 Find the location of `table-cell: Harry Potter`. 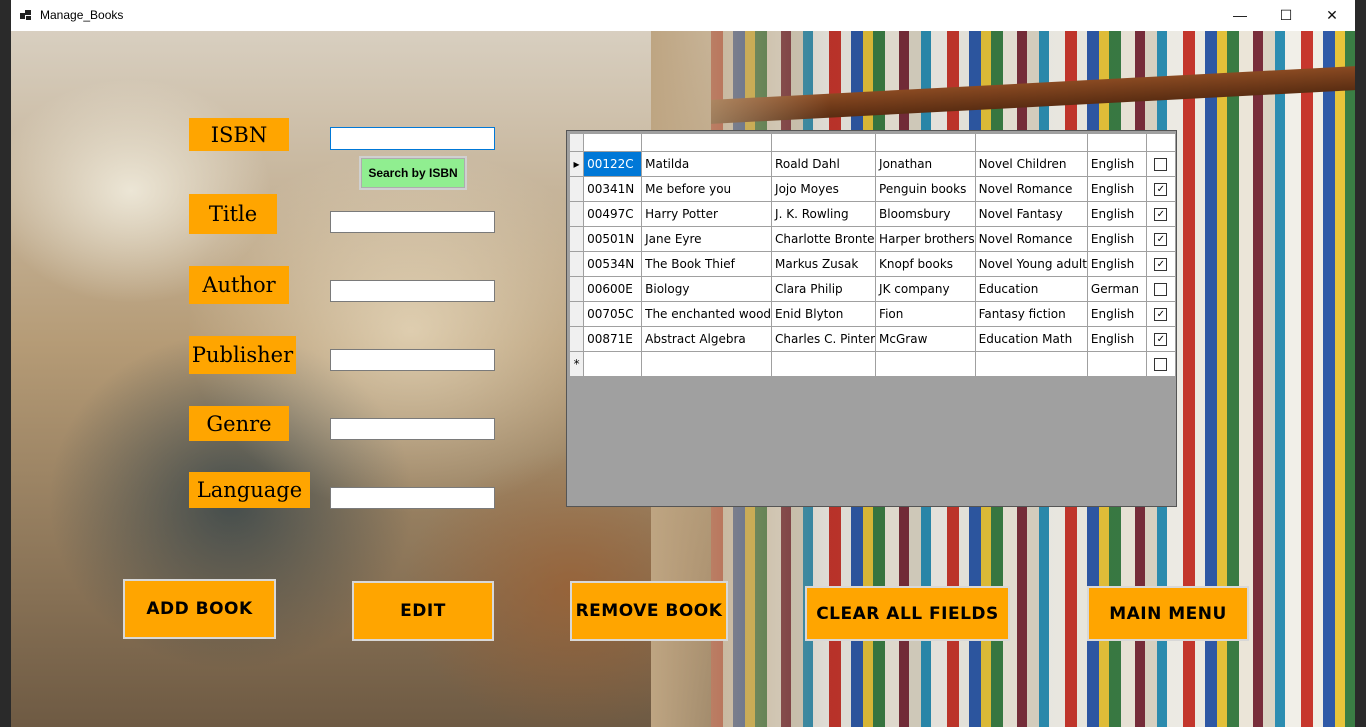

table-cell: Harry Potter is located at coordinates (707, 214).